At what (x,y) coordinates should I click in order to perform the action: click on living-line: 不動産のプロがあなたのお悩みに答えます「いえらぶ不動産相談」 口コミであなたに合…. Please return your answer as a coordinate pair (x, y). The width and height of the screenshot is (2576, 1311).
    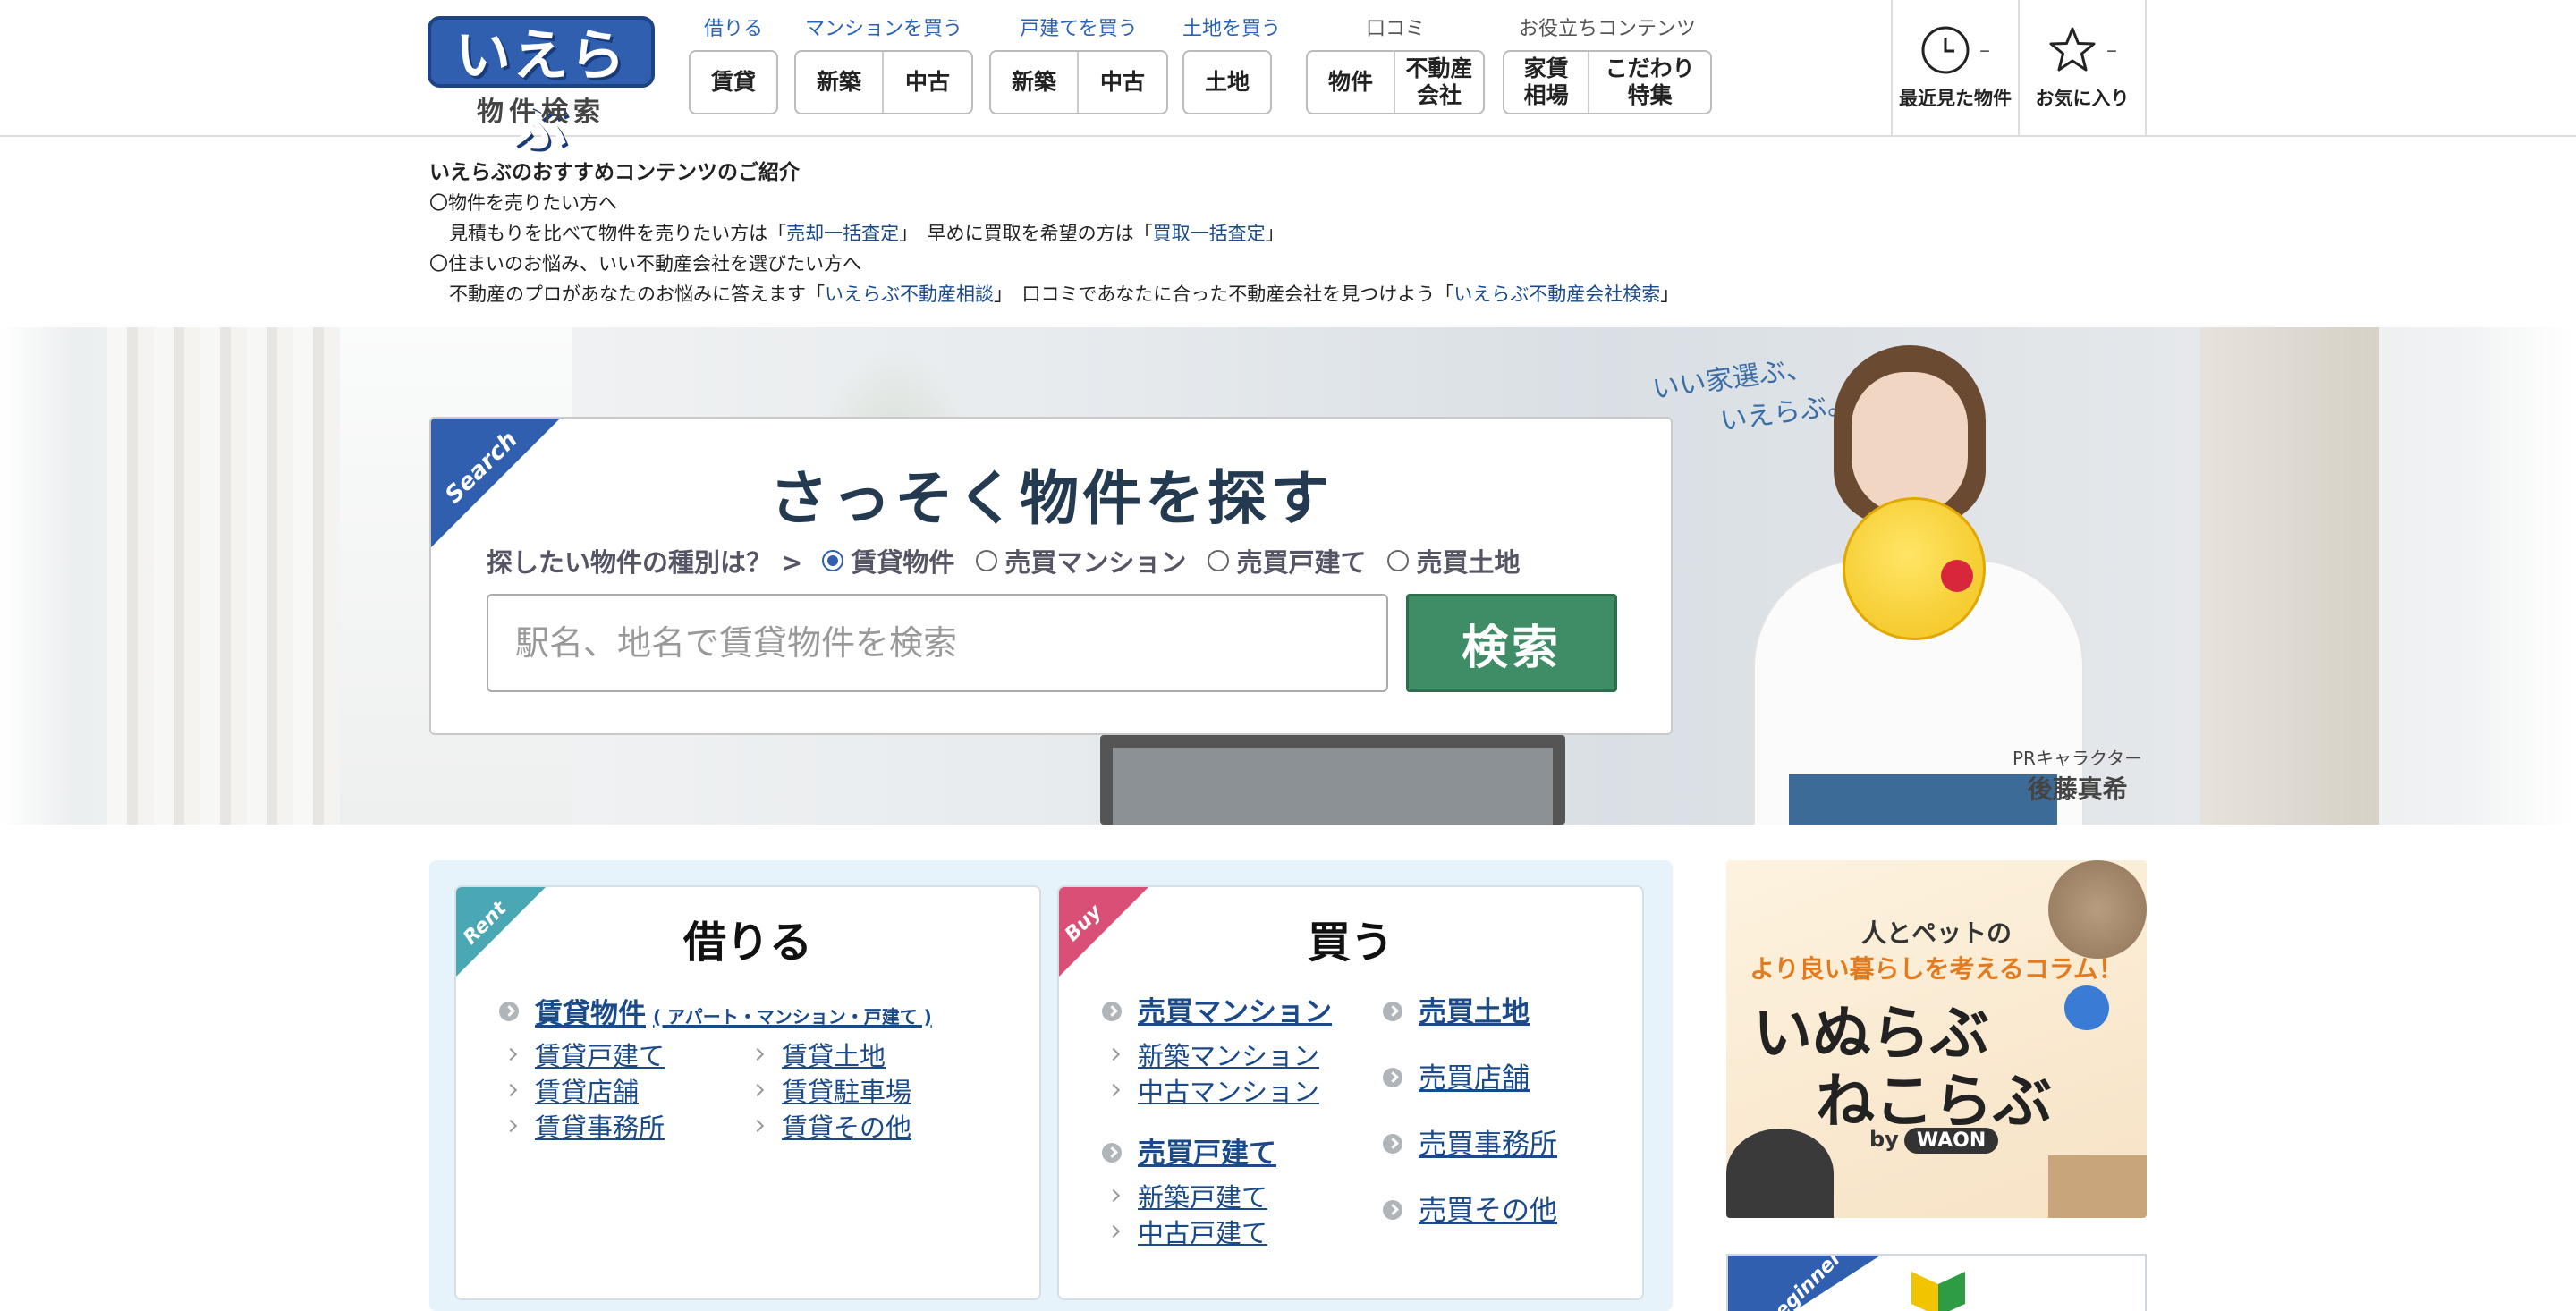
    Looking at the image, I should click on (1279, 294).